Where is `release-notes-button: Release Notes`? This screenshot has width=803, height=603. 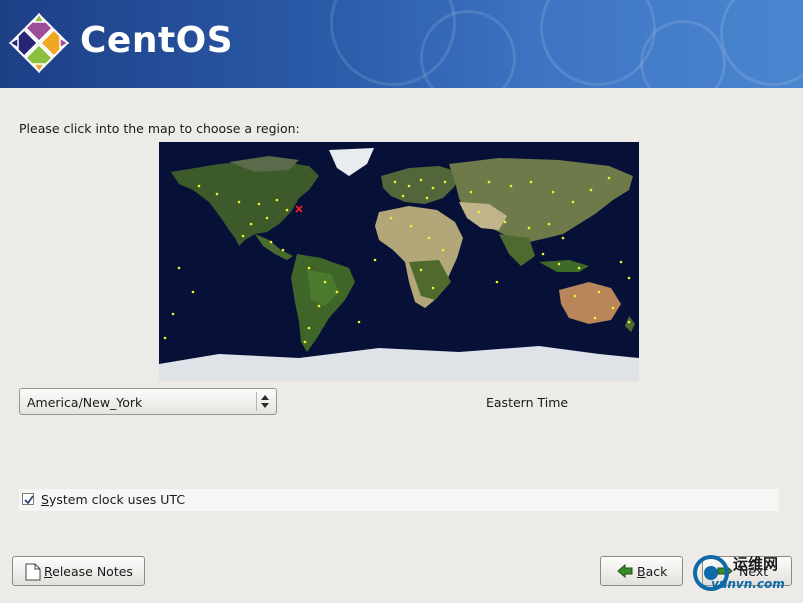 release-notes-button: Release Notes is located at coordinates (78, 571).